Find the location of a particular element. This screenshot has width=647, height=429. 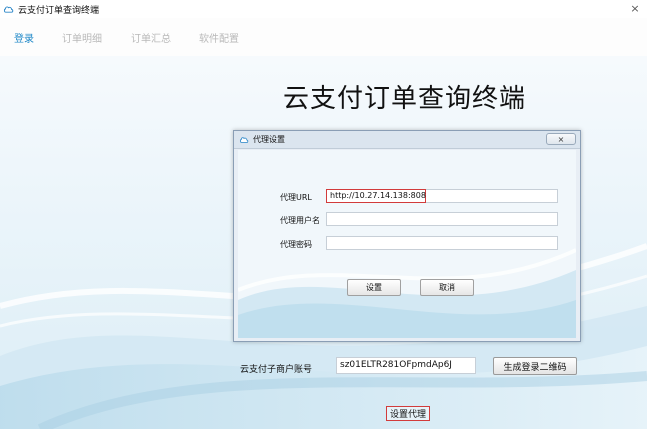

dialog-close-button: × is located at coordinates (561, 139).